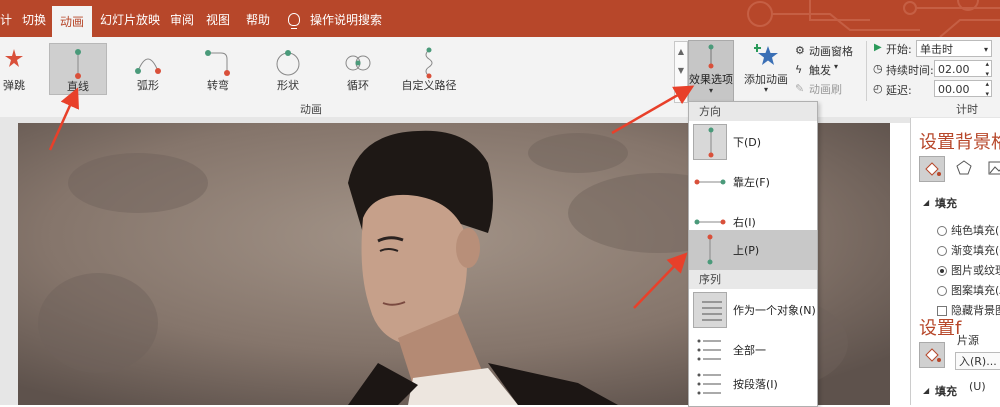  I want to click on tab-help: 帮助, so click(258, 18).